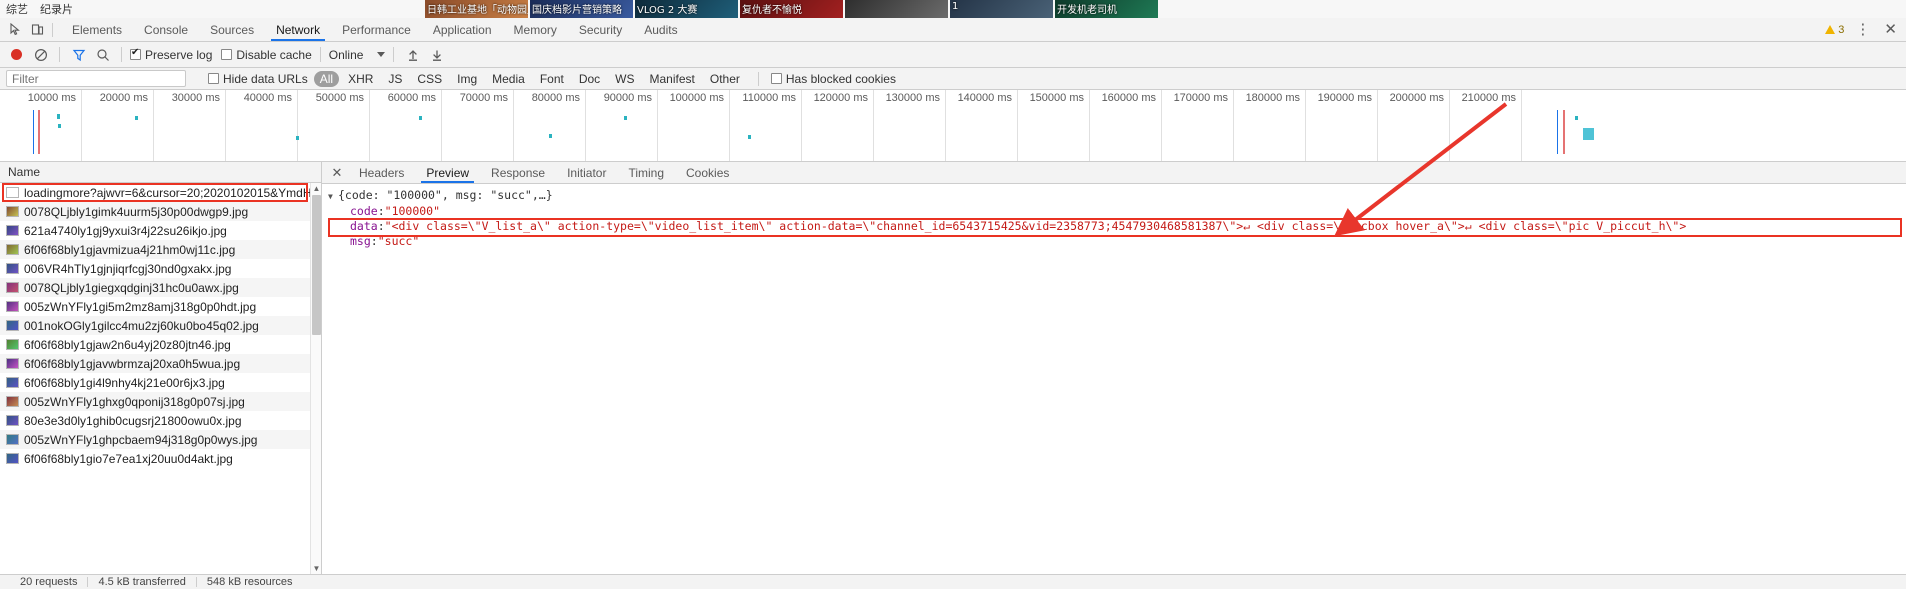  I want to click on type-filter-css: CSS, so click(429, 79).